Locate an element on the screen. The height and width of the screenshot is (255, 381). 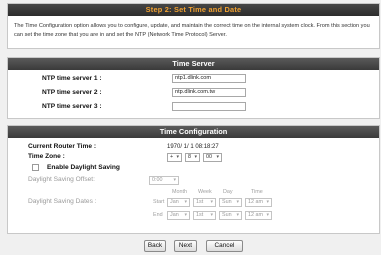
enable-dst-checkbox is located at coordinates (35, 167).